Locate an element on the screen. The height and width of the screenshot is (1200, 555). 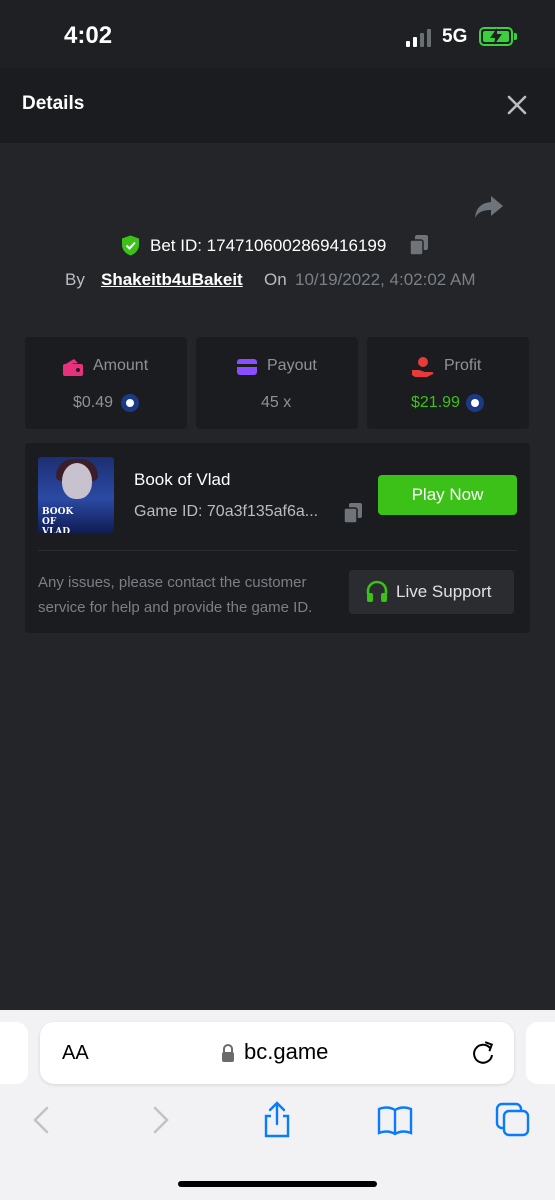
battery-tip is located at coordinates (515, 36).